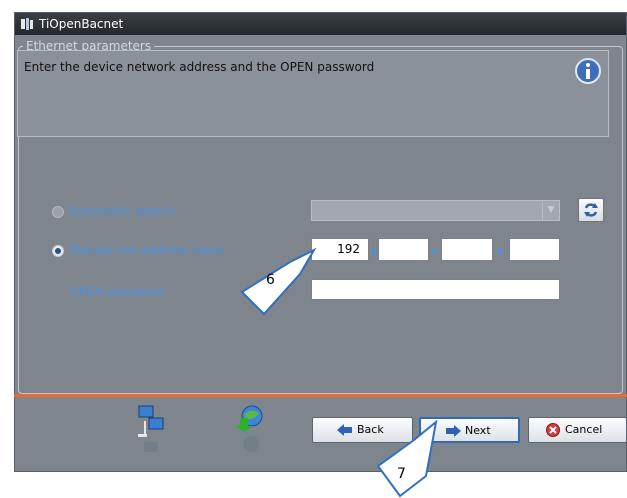  What do you see at coordinates (588, 71) in the screenshot?
I see `info-icon` at bounding box center [588, 71].